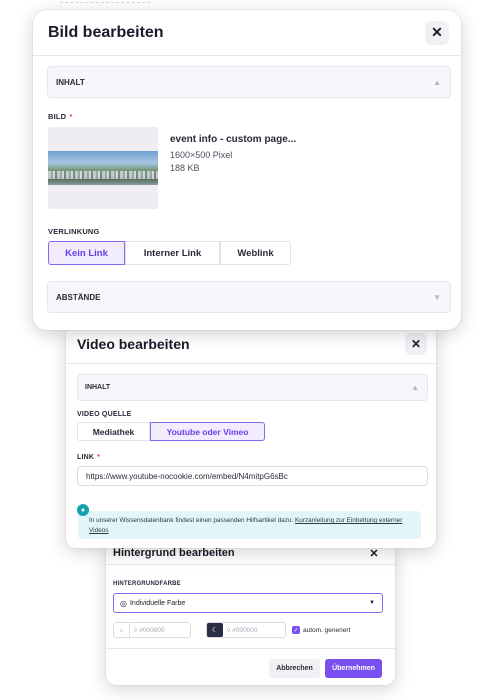 The width and height of the screenshot is (500, 700). I want to click on cancel-button: Abbrechen, so click(294, 668).